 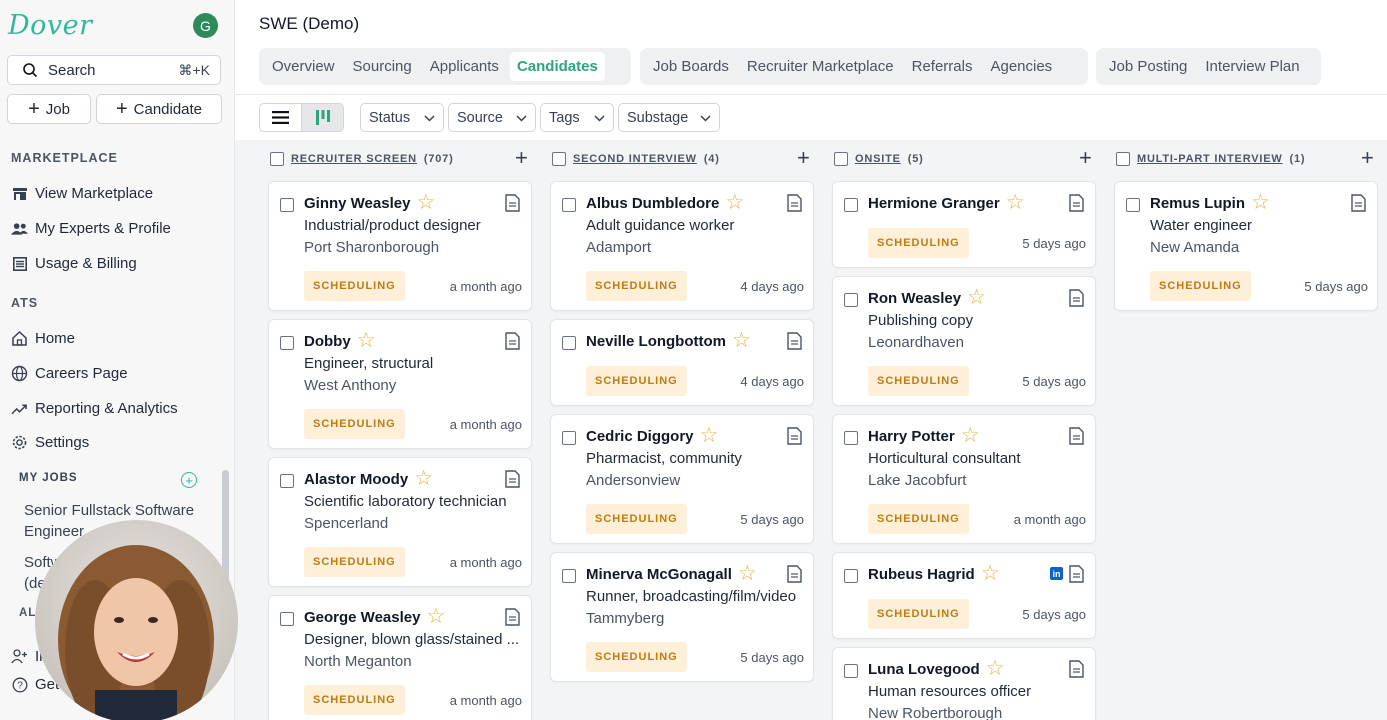 I want to click on nav-view-marketplace: View Marketplace, so click(x=82, y=193).